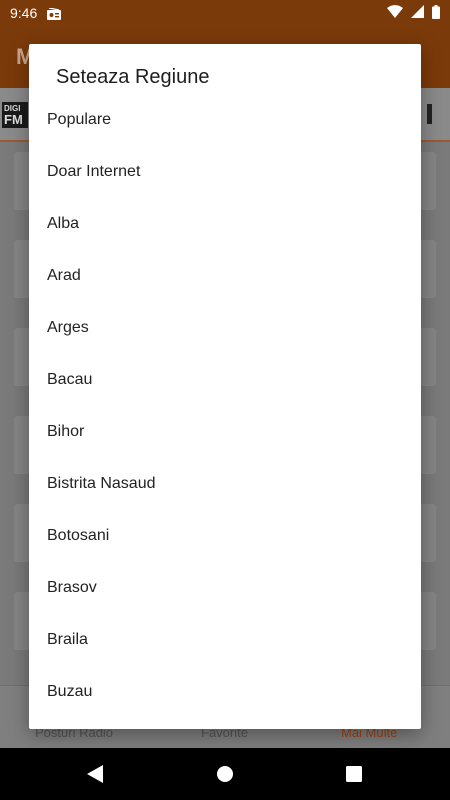 Image resolution: width=450 pixels, height=800 pixels. I want to click on region-item-alba: Alba, so click(225, 224).